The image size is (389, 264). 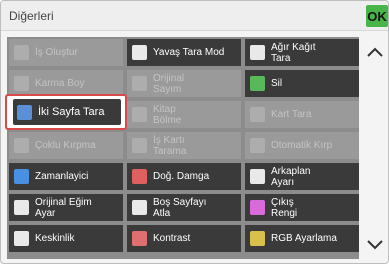 I want to click on contrast-icon, so click(x=139, y=238).